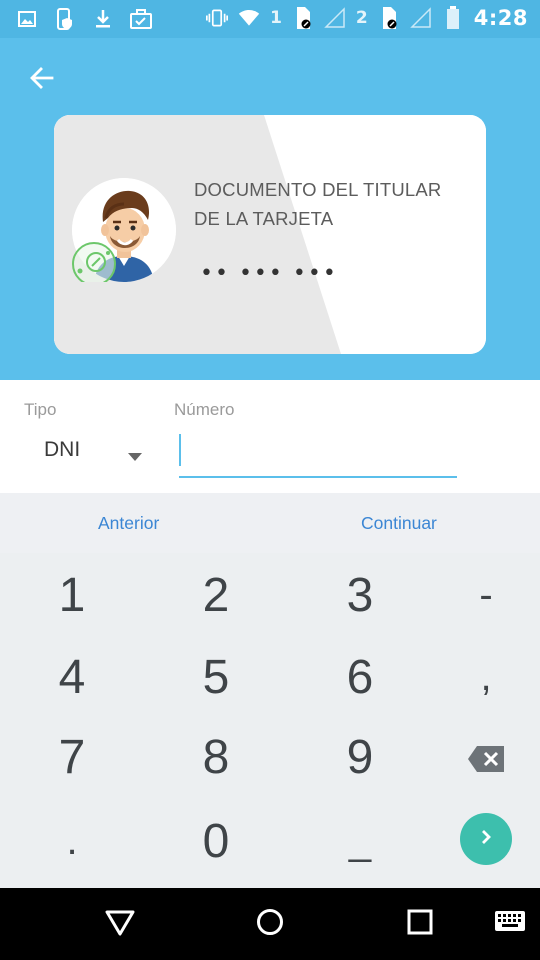  What do you see at coordinates (27, 19) in the screenshot?
I see `gallery-icon` at bounding box center [27, 19].